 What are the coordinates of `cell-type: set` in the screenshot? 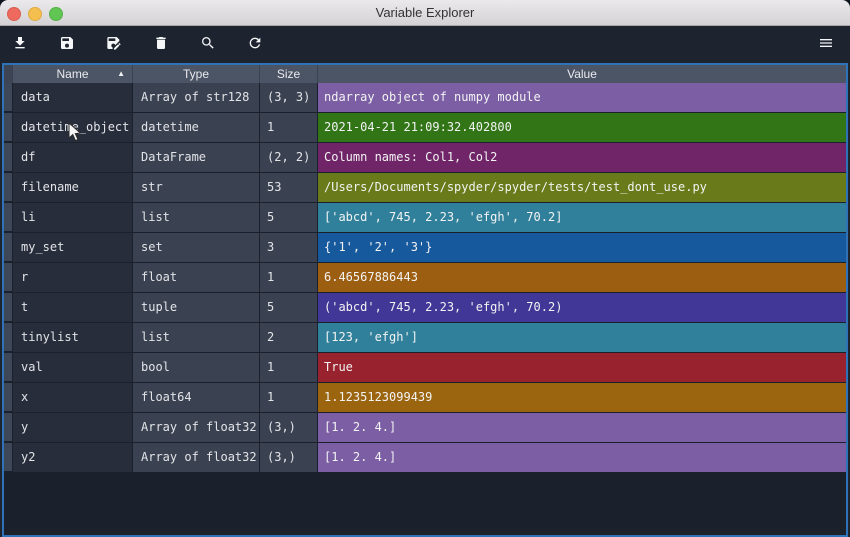 It's located at (196, 248).